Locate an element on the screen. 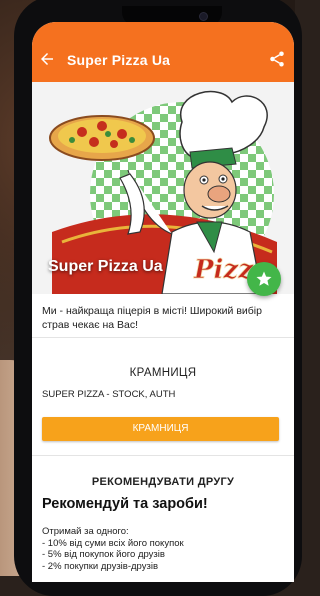  share-icon is located at coordinates (277, 59).